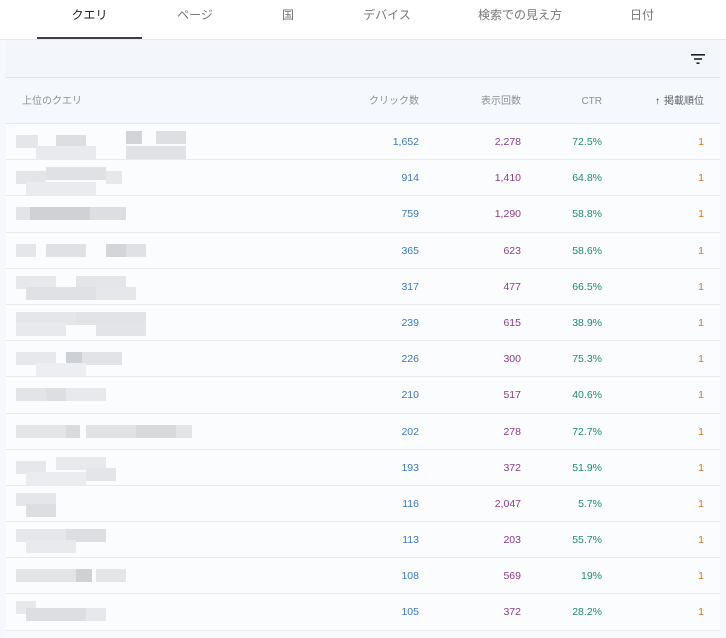 This screenshot has height=638, width=726. I want to click on cell-clicks: 759, so click(410, 214).